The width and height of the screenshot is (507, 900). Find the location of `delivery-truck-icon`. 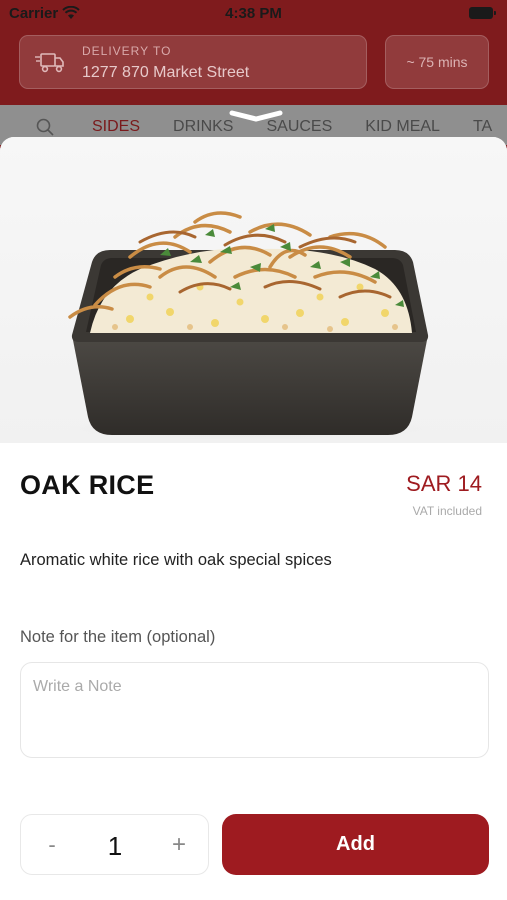

delivery-truck-icon is located at coordinates (49, 63).